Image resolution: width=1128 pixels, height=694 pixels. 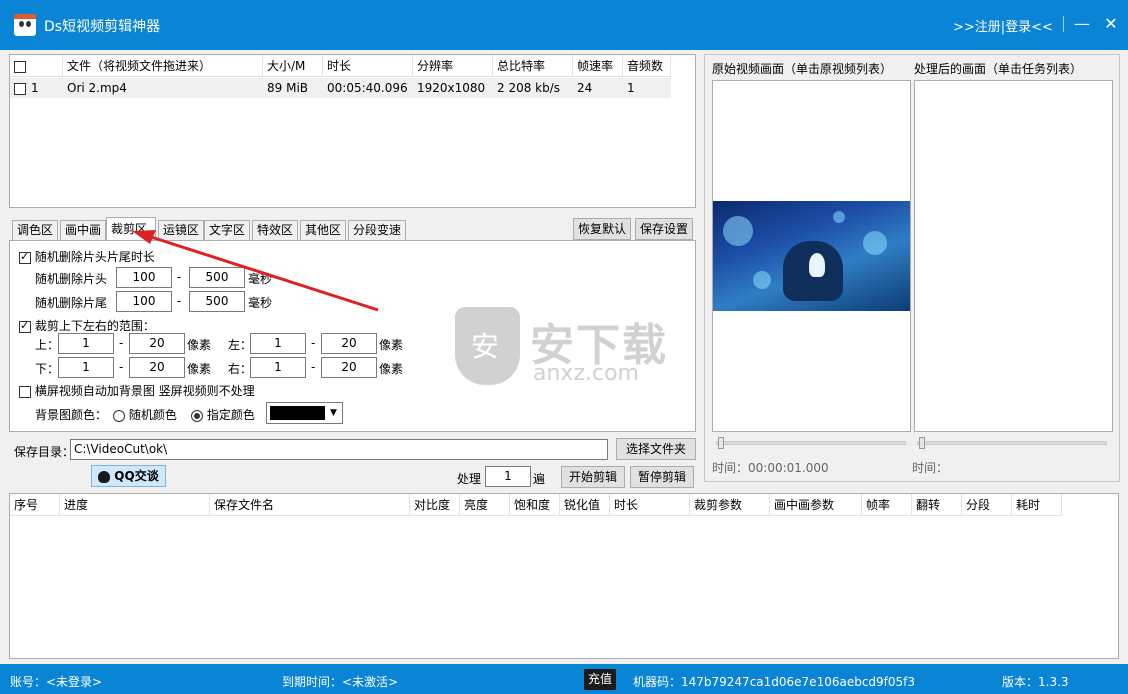 I want to click on col-saturation: 饱和度, so click(x=535, y=505).